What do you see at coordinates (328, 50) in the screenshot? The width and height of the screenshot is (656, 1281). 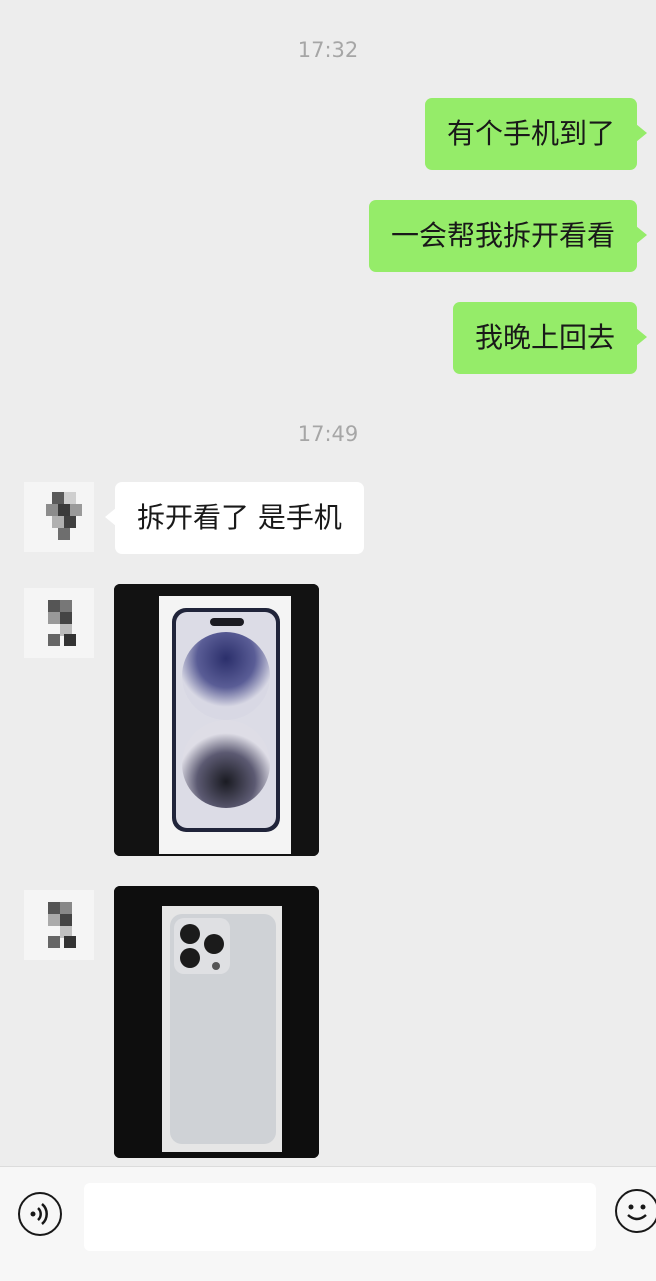 I see `timestamp: 17:32` at bounding box center [328, 50].